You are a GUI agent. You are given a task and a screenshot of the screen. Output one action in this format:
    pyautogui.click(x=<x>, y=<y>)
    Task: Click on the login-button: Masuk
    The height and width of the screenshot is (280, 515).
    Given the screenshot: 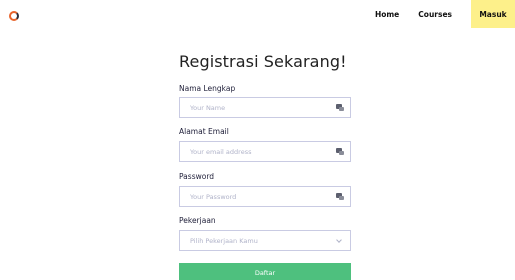 What is the action you would take?
    pyautogui.click(x=493, y=14)
    